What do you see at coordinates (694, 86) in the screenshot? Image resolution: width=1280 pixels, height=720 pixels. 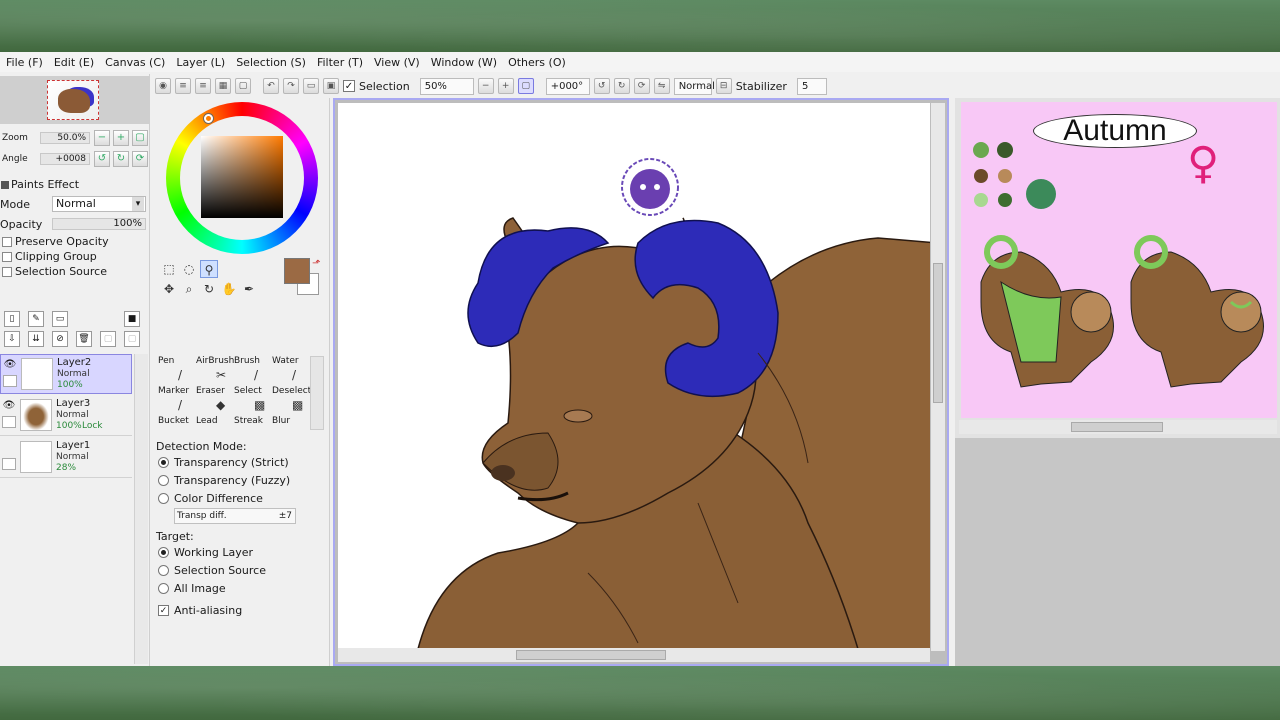 I see `blend-mode-dropdown: Normal` at bounding box center [694, 86].